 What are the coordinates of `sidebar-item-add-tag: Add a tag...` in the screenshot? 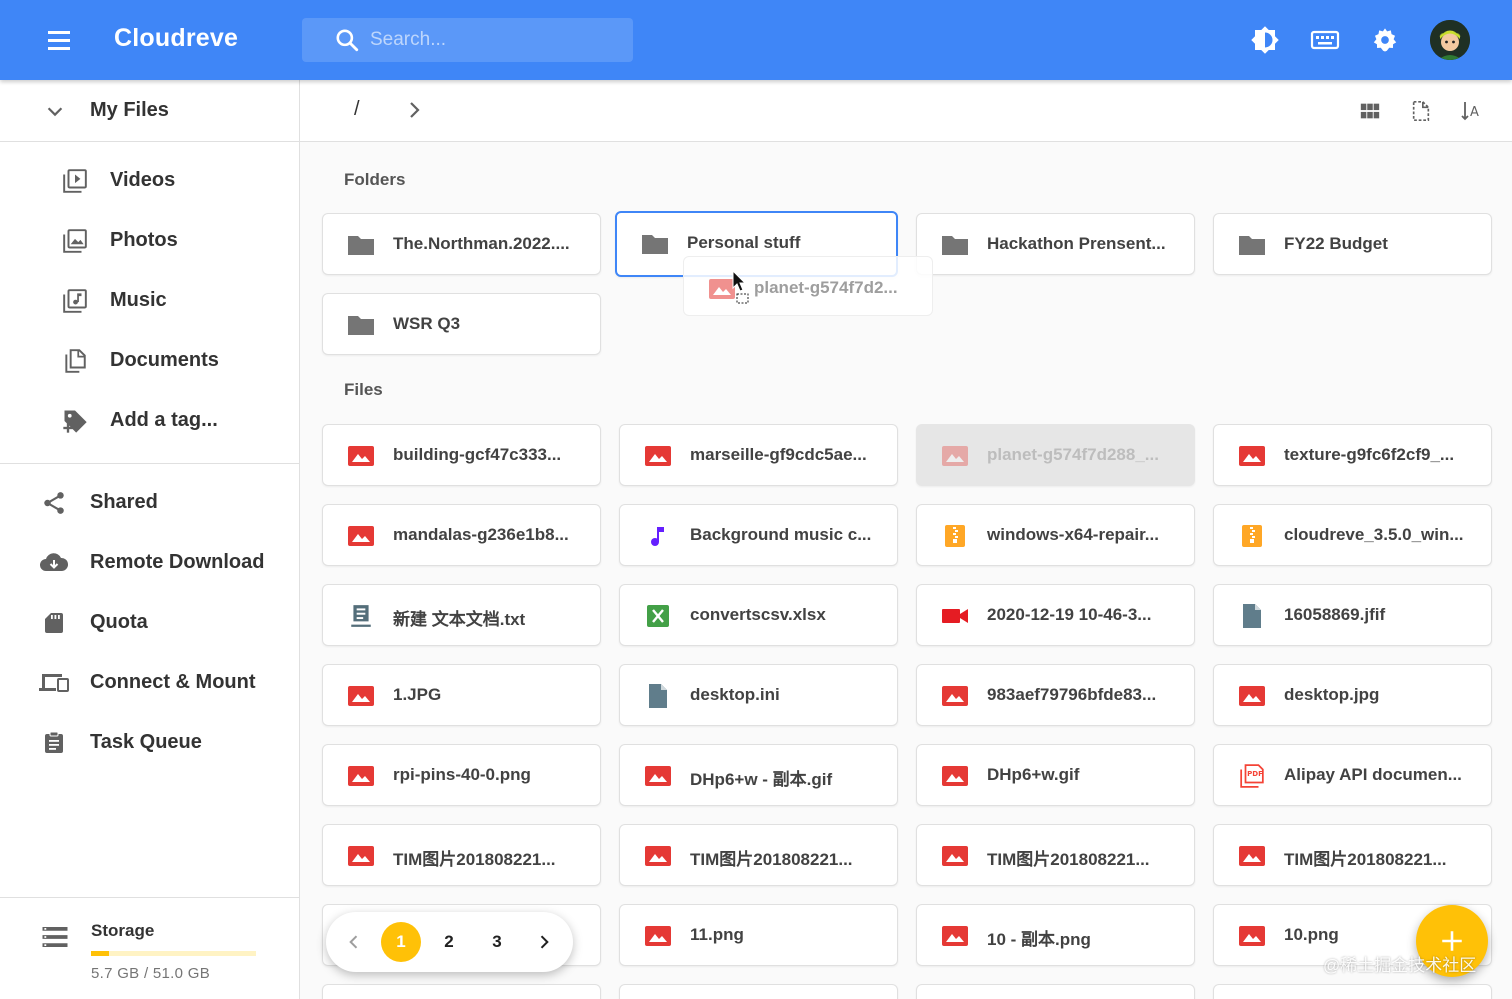 It's located at (150, 421).